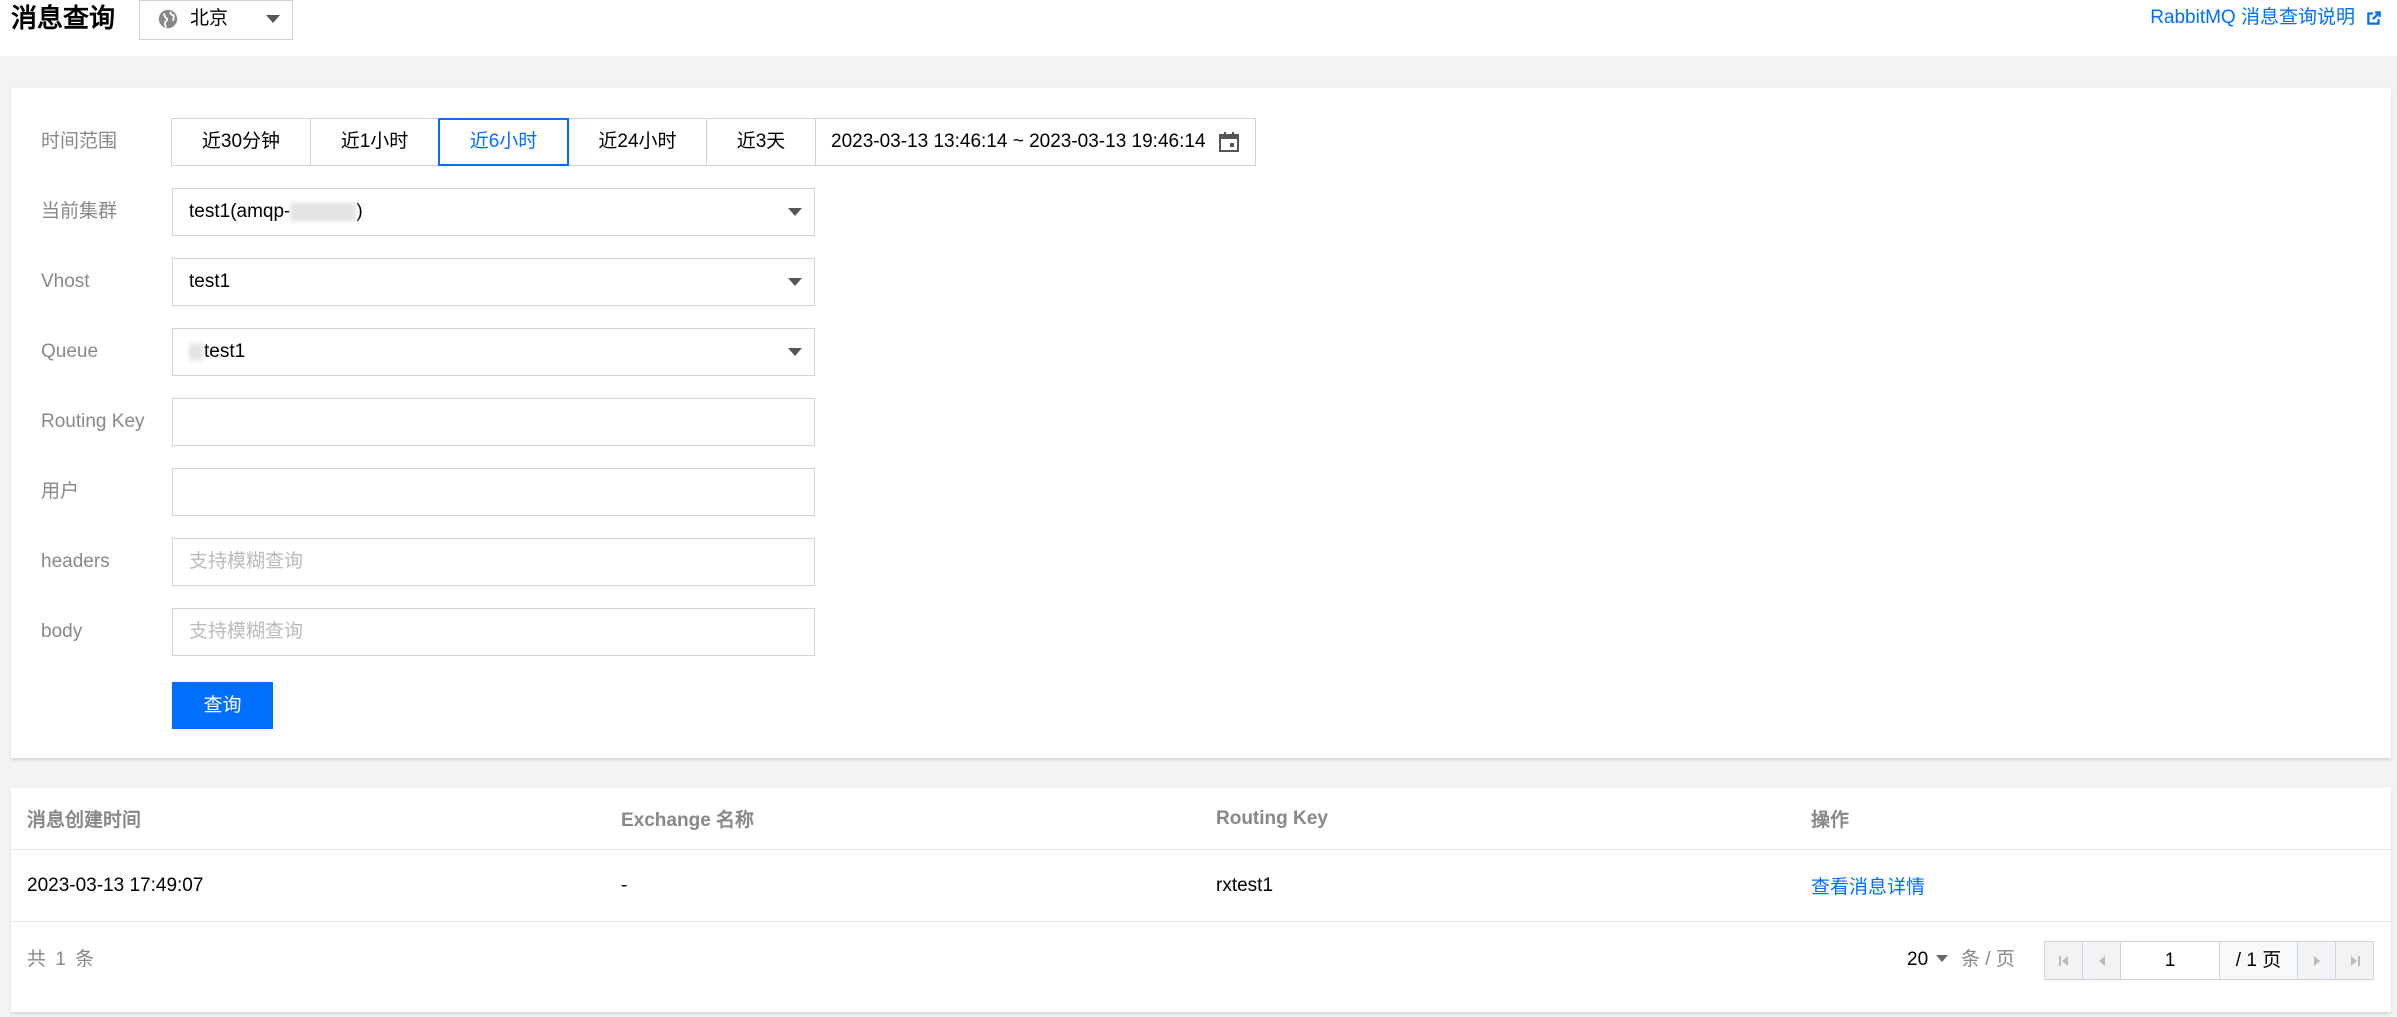 This screenshot has height=1017, width=2397. I want to click on view-detail-link: 查看消息详情, so click(1868, 885).